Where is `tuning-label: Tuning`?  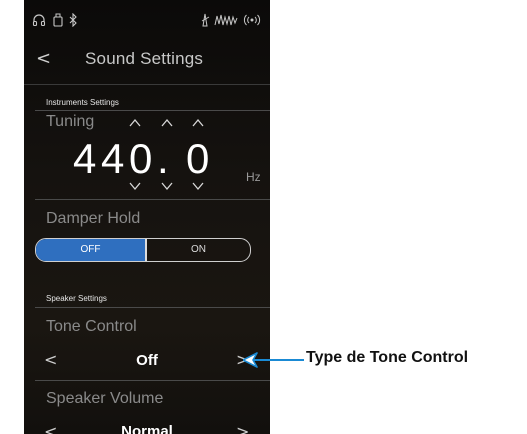
tuning-label: Tuning is located at coordinates (70, 121).